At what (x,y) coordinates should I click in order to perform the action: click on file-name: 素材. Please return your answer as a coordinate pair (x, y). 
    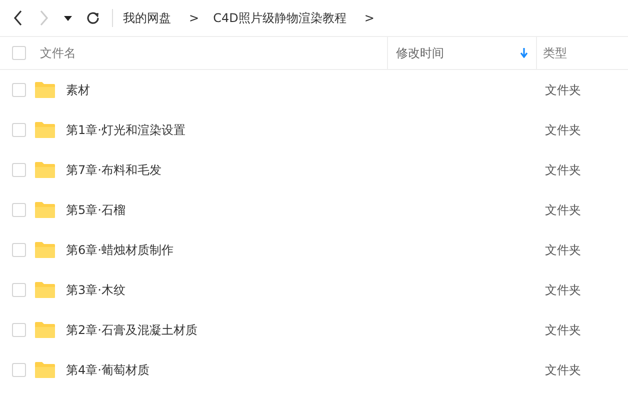
    Looking at the image, I should click on (78, 90).